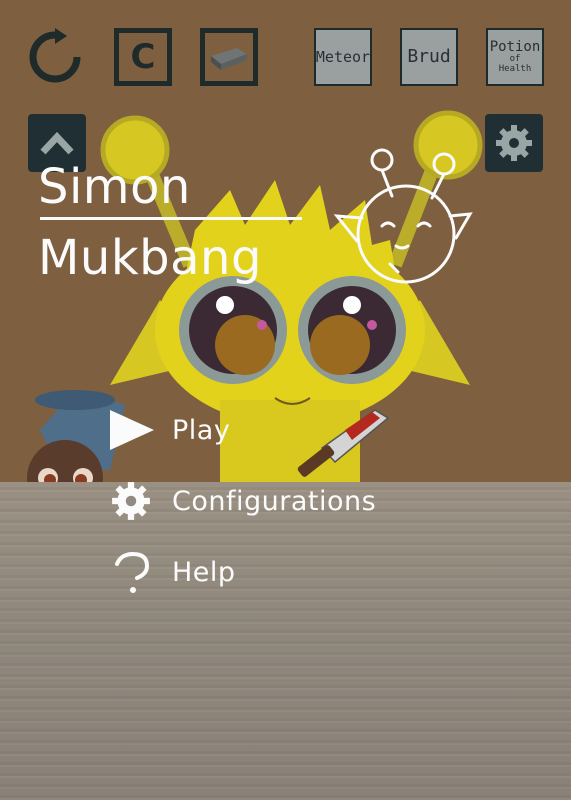 The image size is (571, 800). I want to click on help-label: Help, so click(204, 572).